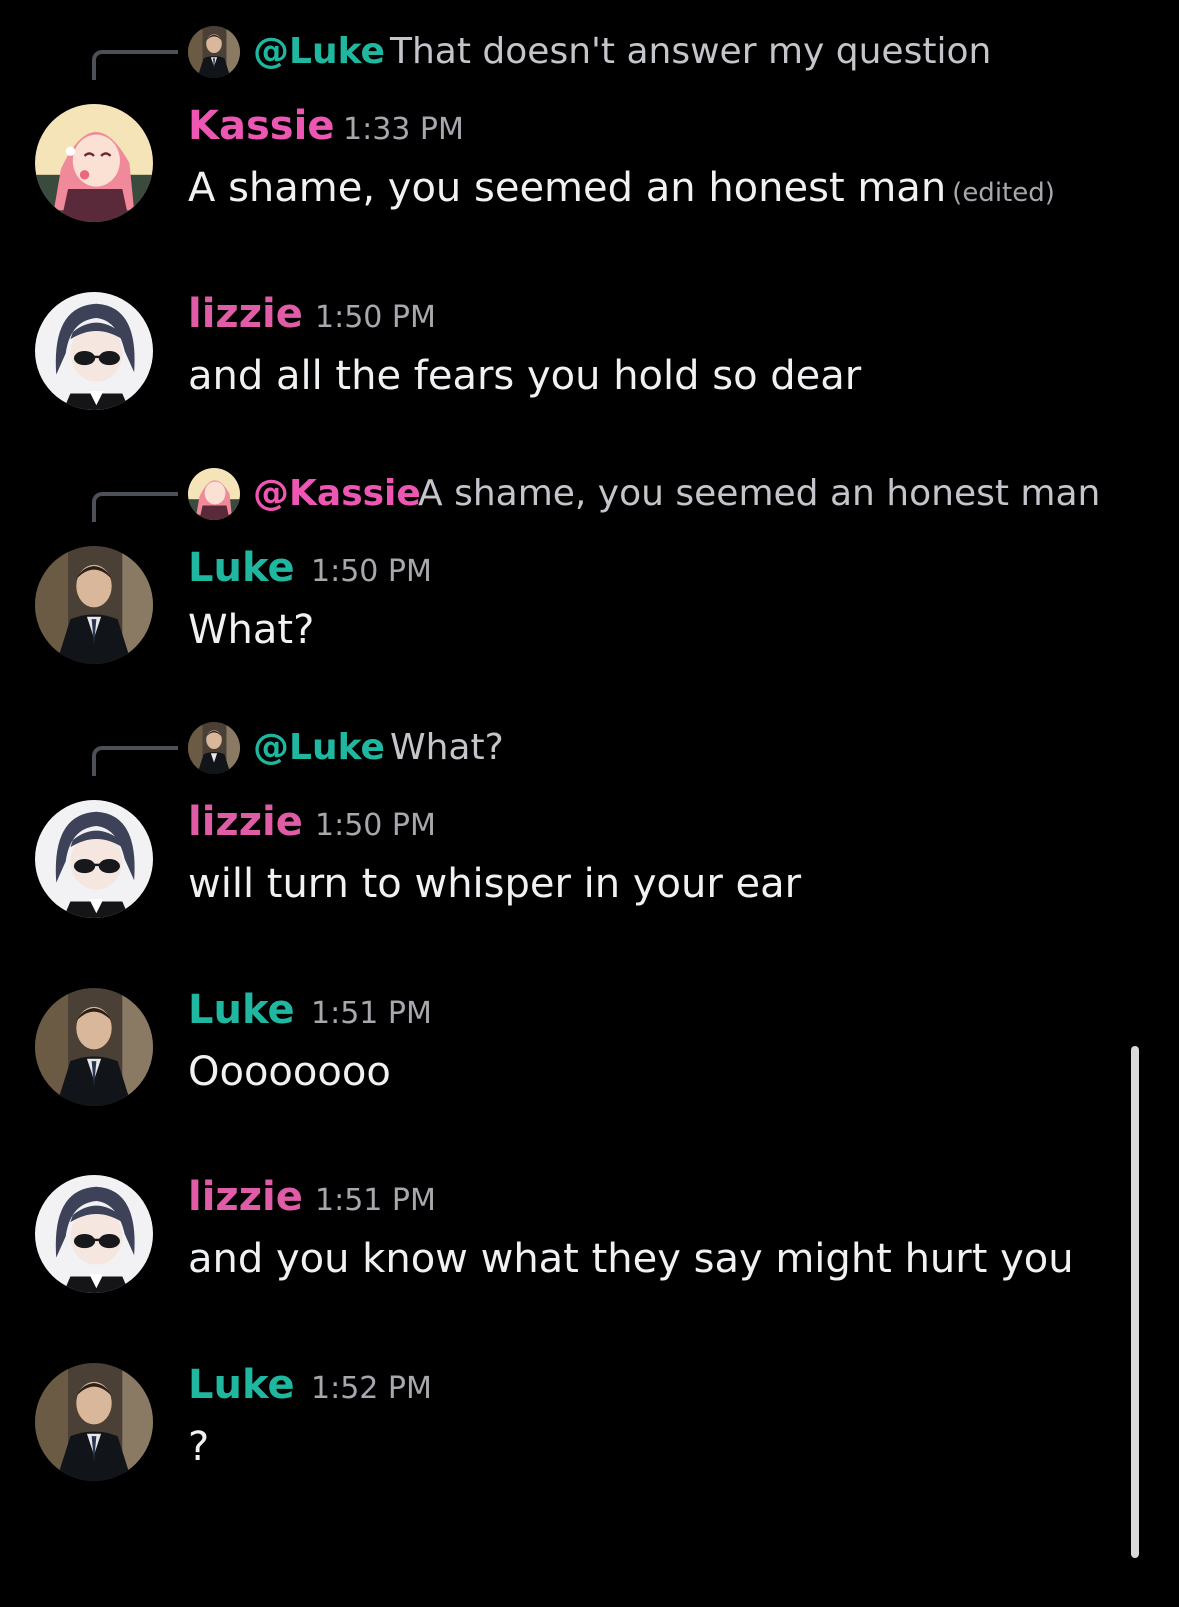 This screenshot has width=1179, height=1607. Describe the element at coordinates (1003, 193) in the screenshot. I see `edited-label: (edited)` at that location.